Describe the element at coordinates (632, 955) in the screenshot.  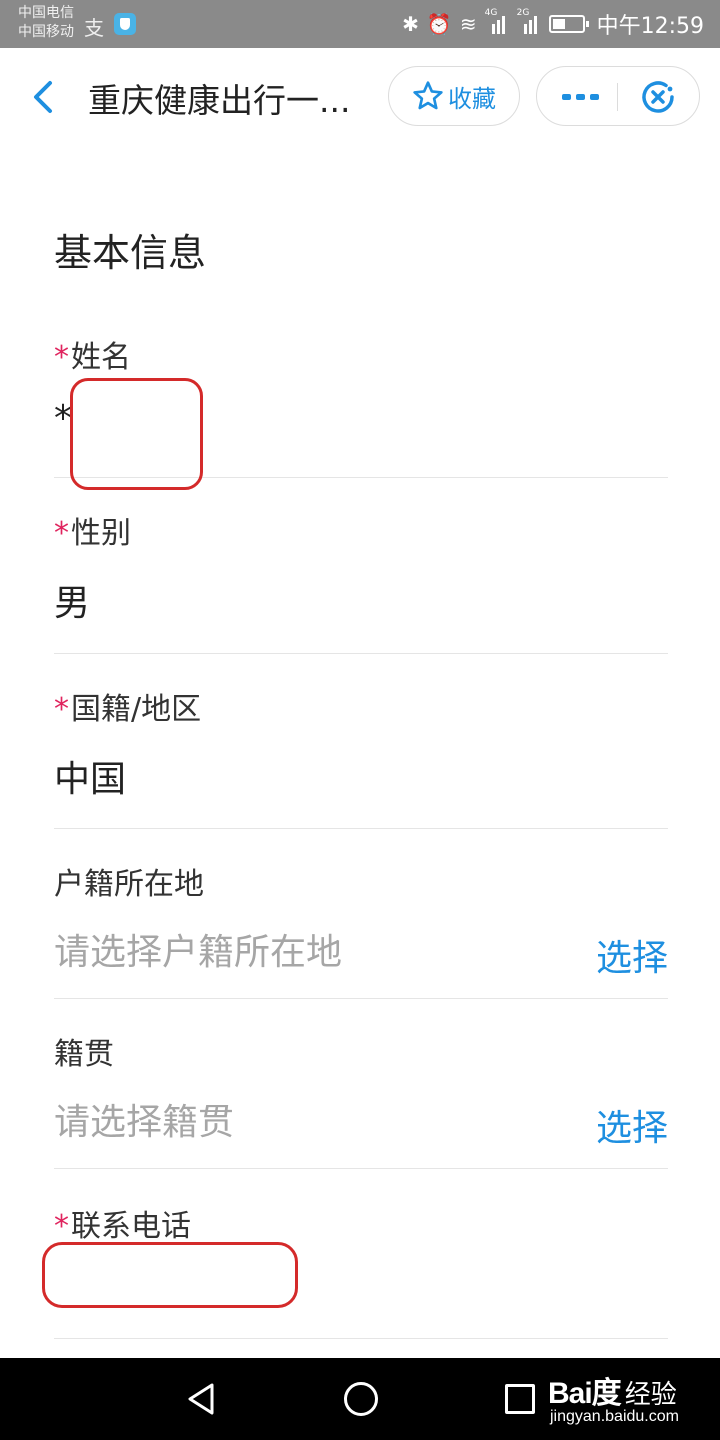
I see `household-registration-select-button: 选择` at that location.